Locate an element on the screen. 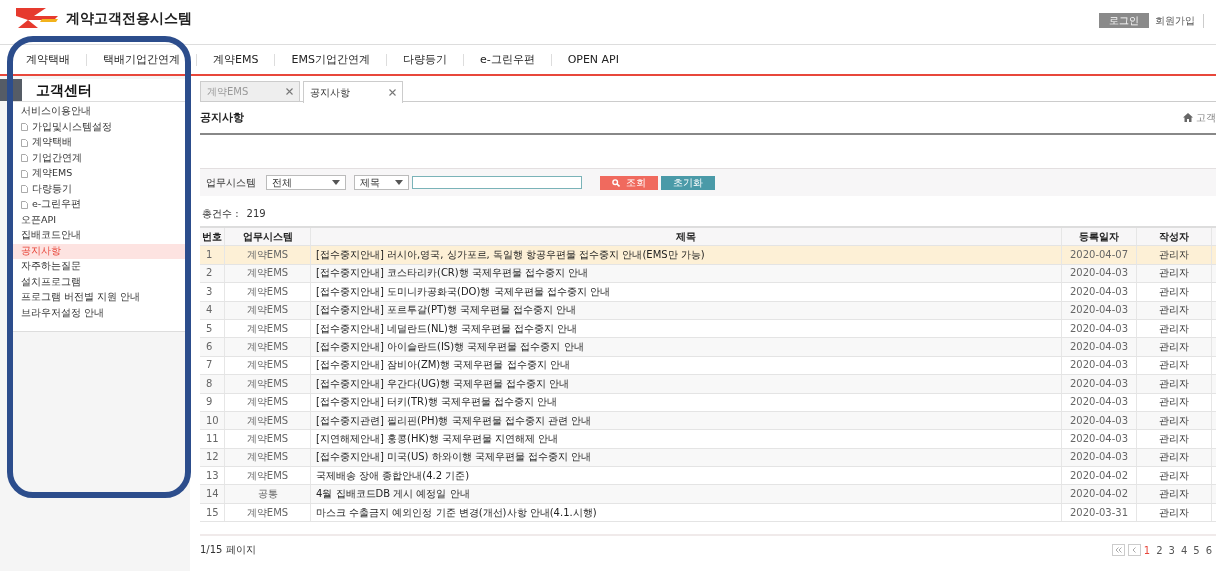 The height and width of the screenshot is (572, 1216). table-row: 6 계약EMS [접수중지안내] 아이슬란드(IS)행 국제우편물 접수중지 안내 2020-04-03 관리자 is located at coordinates (708, 347).